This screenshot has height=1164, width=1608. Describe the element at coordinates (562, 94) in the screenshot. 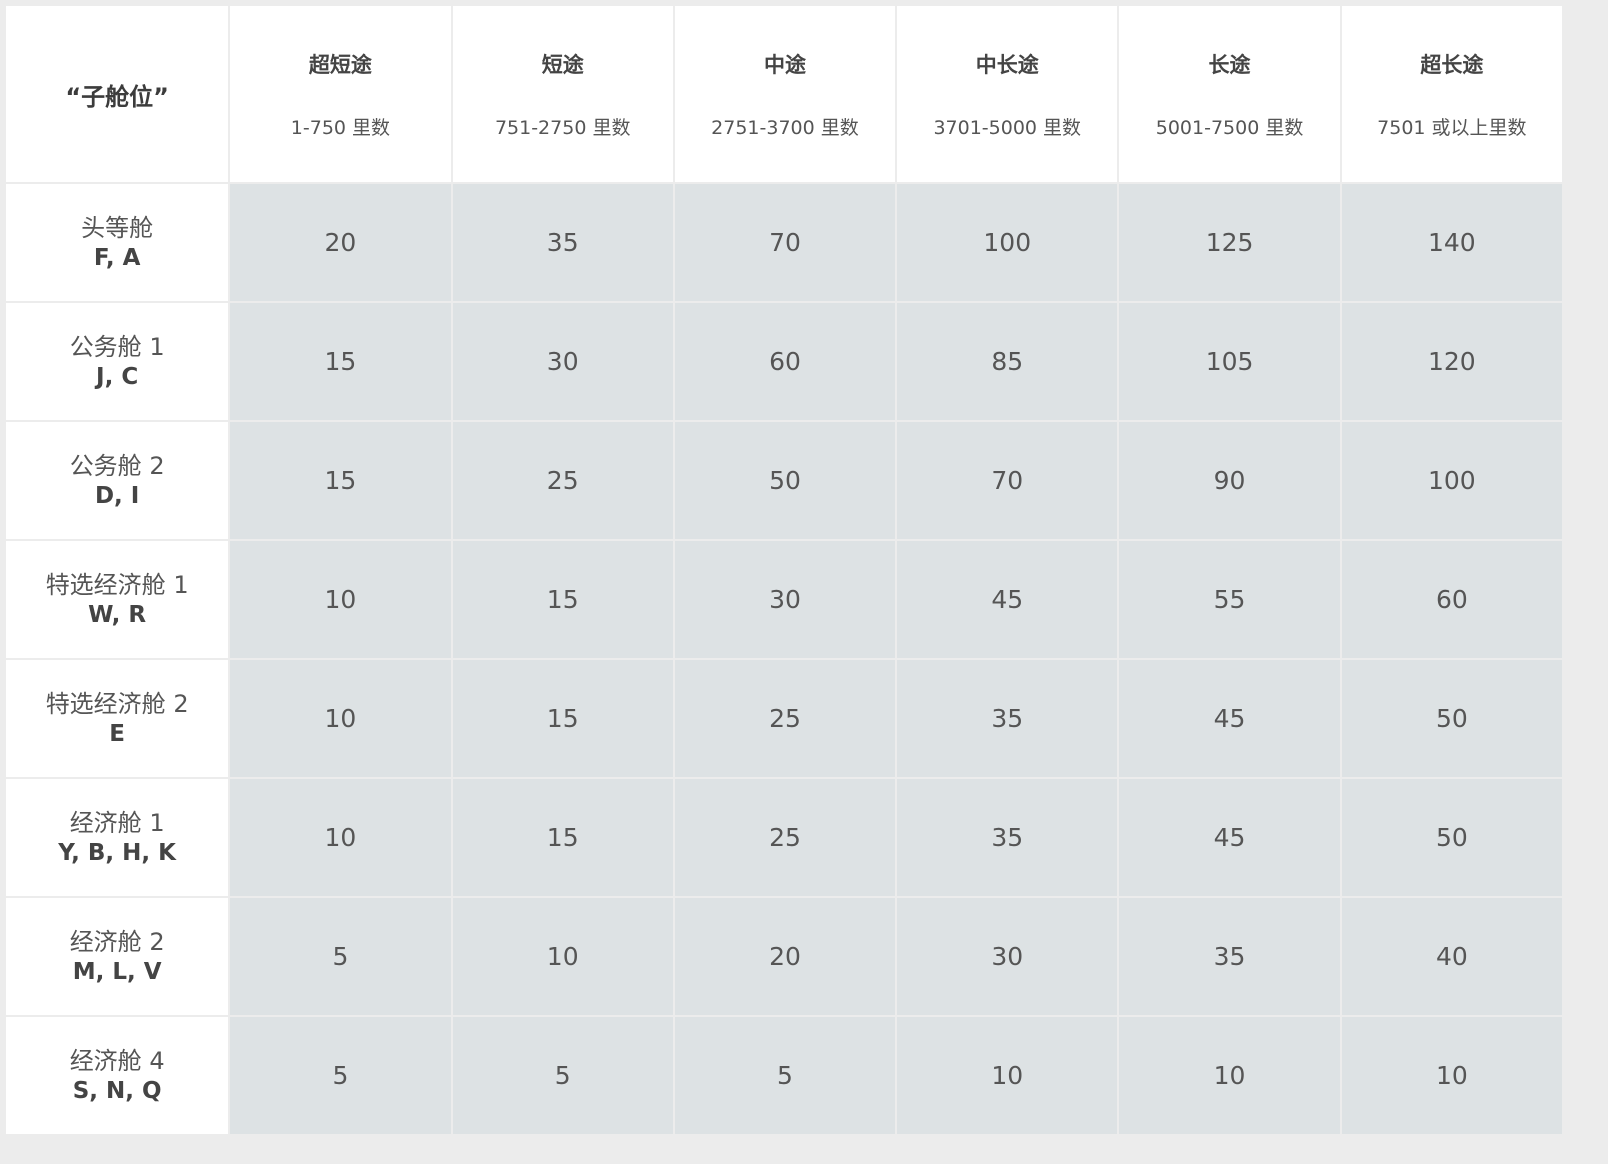

I see `band-header: 短途 751-2750 里数` at that location.